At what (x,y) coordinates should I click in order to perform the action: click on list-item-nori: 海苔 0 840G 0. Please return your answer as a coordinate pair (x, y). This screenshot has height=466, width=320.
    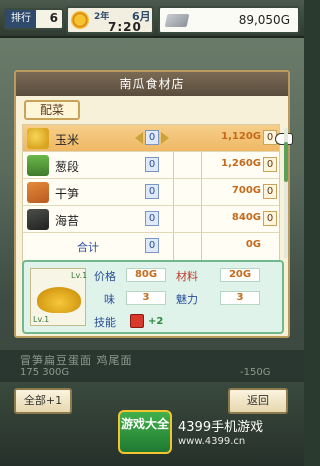
    Looking at the image, I should click on (151, 219).